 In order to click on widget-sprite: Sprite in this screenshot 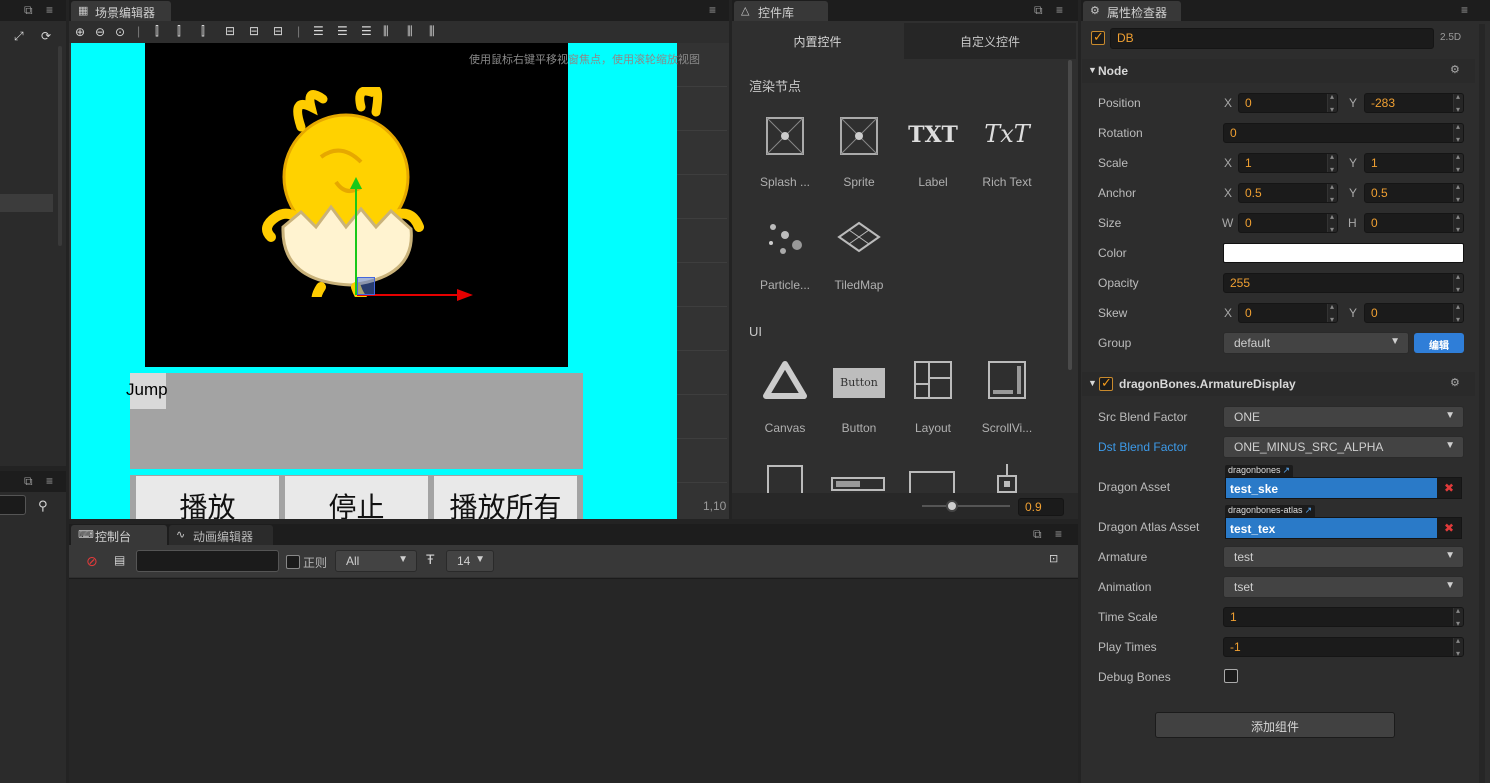, I will do `click(859, 152)`.